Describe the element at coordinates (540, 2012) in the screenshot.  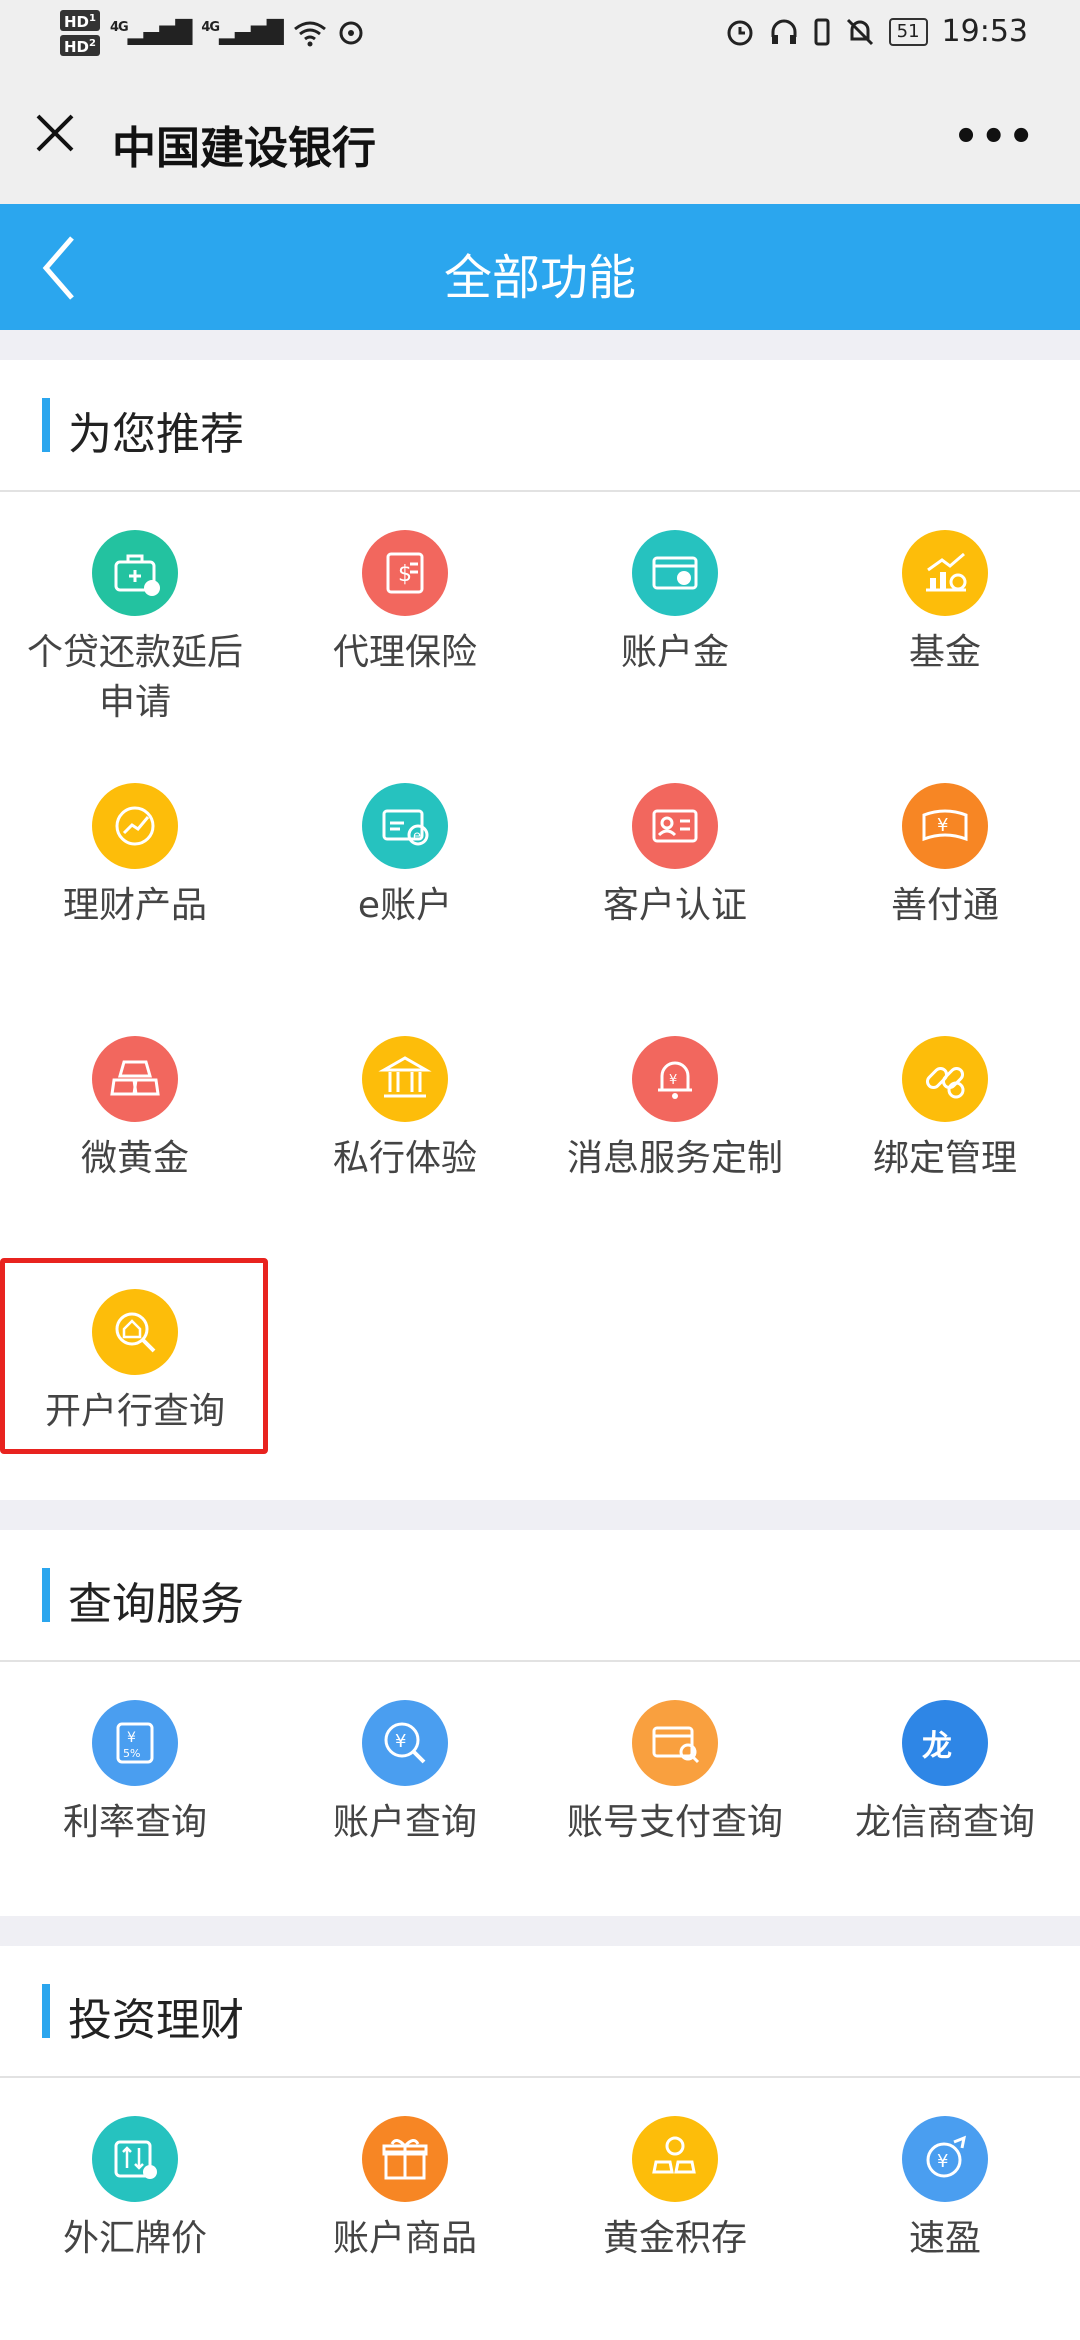
I see `section-header: 投资理财` at that location.